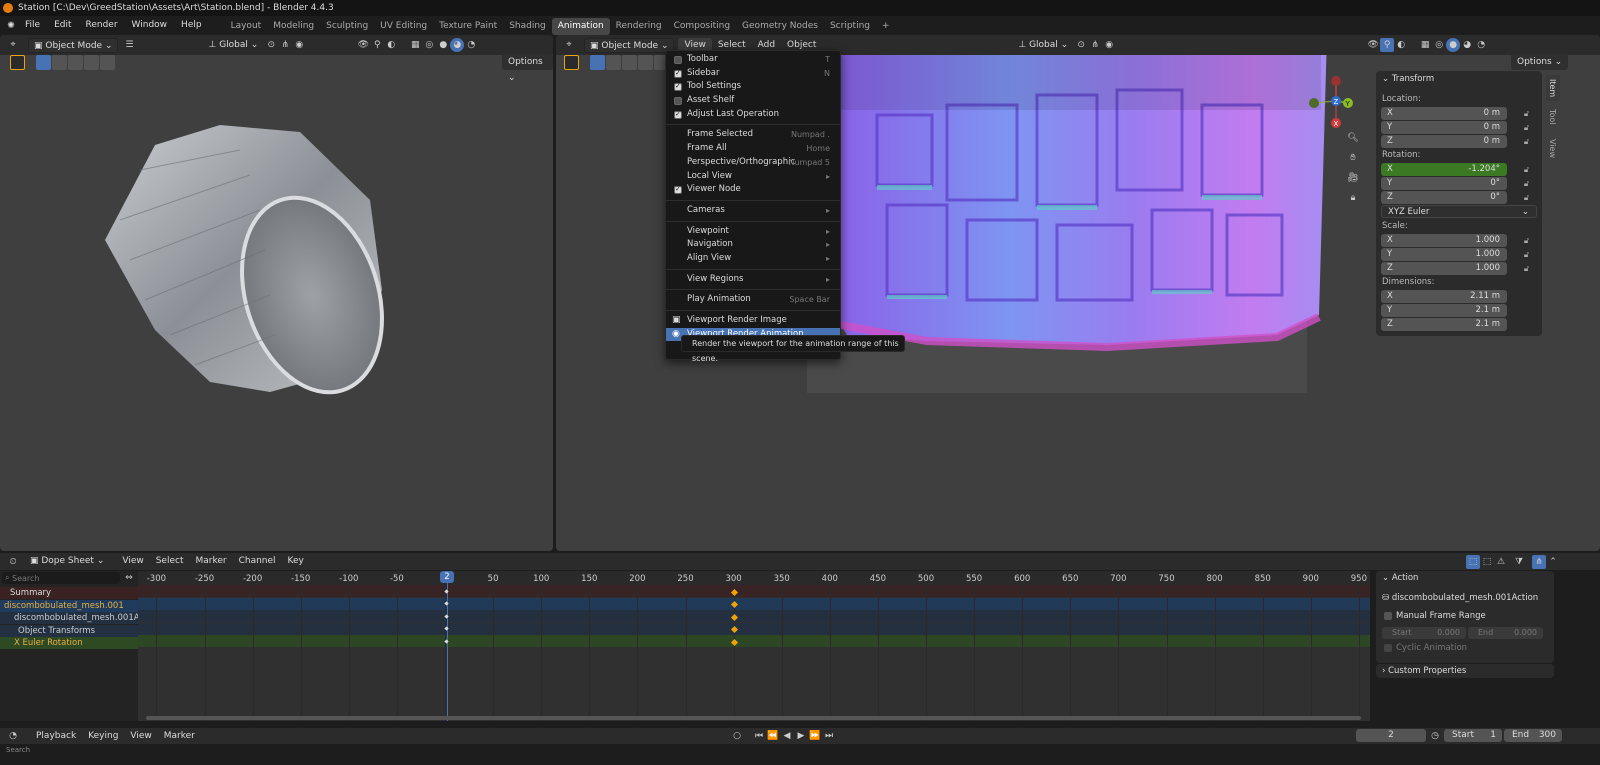 The image size is (1600, 765). What do you see at coordinates (753, 245) in the screenshot?
I see `menu-item-navigation: Navigation ▸` at bounding box center [753, 245].